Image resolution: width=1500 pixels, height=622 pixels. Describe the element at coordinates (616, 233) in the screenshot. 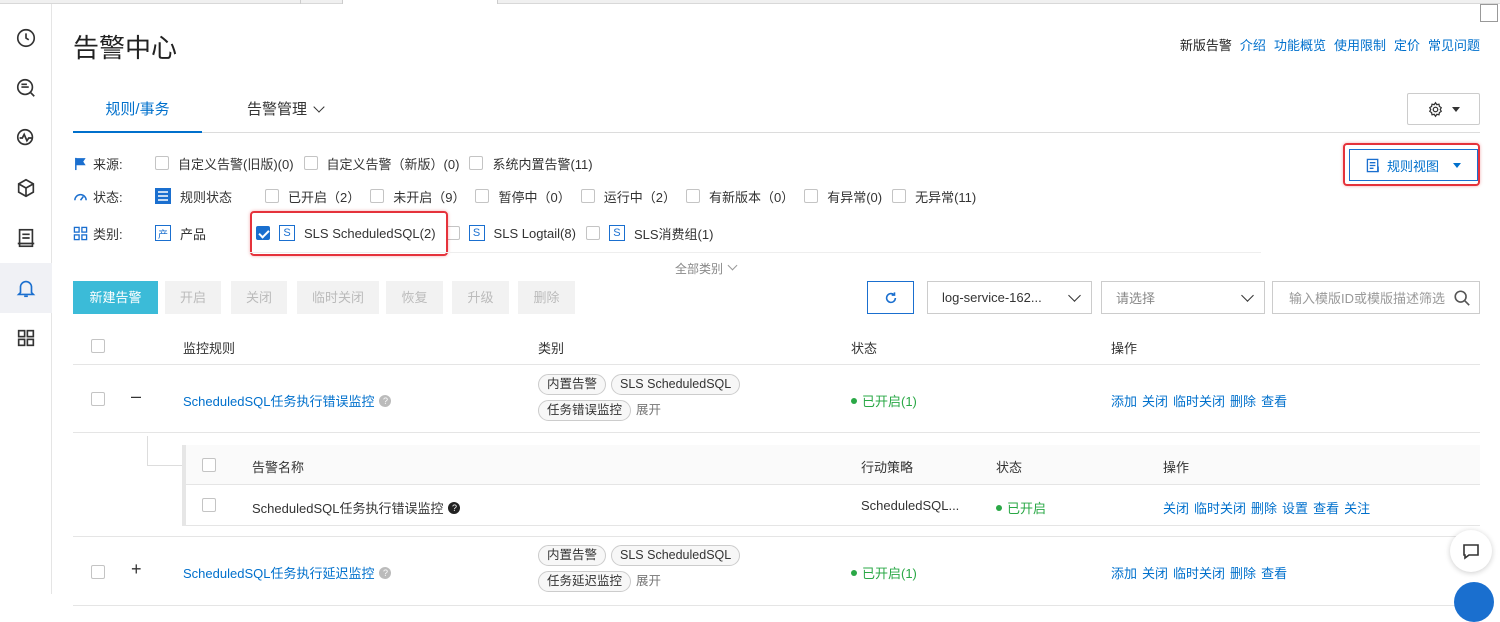

I see `sls-badge-icon: S` at that location.